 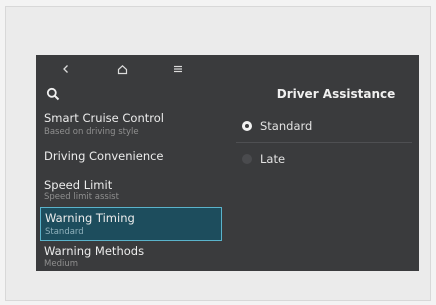 I want to click on menu-item-driving-convenience: Driving Convenience, so click(x=131, y=157).